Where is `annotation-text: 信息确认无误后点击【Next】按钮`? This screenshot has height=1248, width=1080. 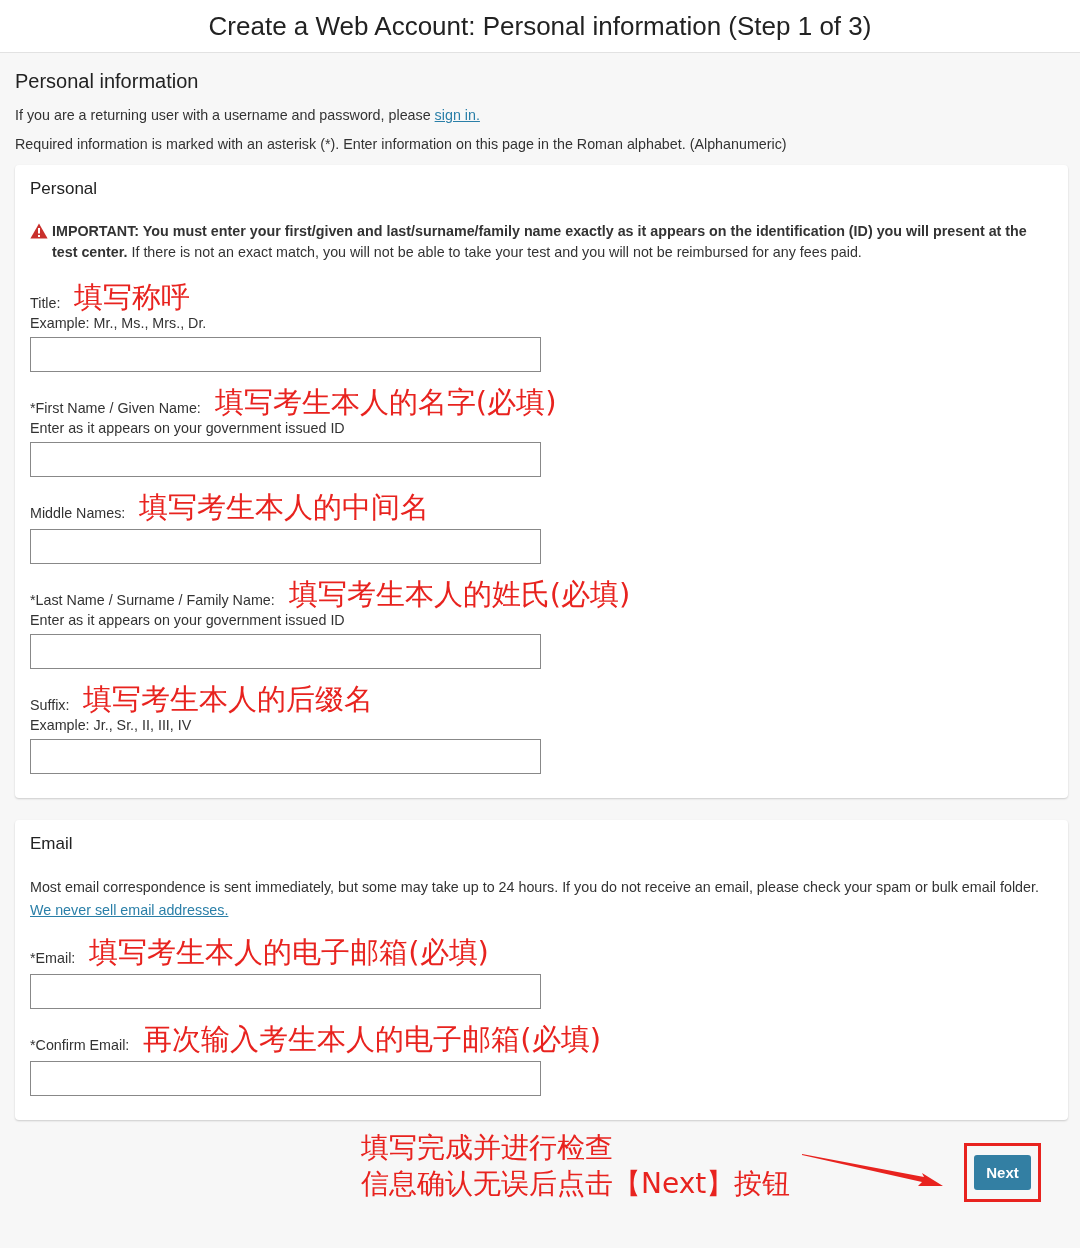
annotation-text: 信息确认无误后点击【Next】按钮 is located at coordinates (576, 1184).